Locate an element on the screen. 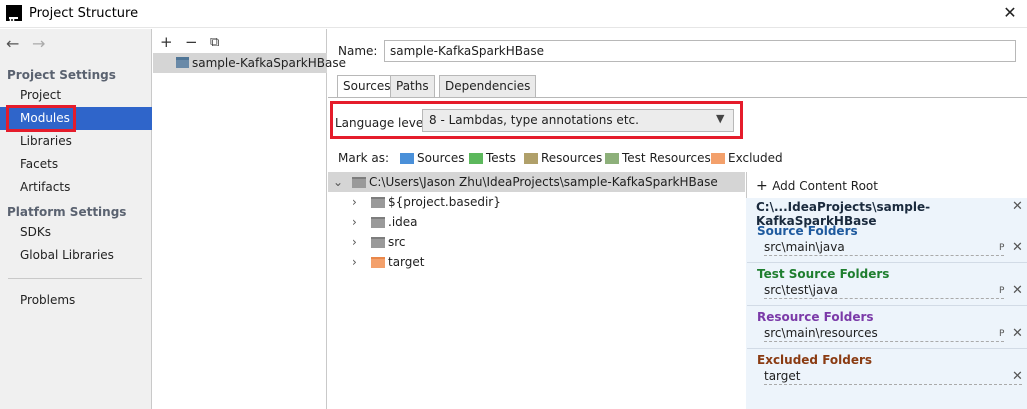 The width and height of the screenshot is (1027, 409). tests-folder-icon is located at coordinates (476, 158).